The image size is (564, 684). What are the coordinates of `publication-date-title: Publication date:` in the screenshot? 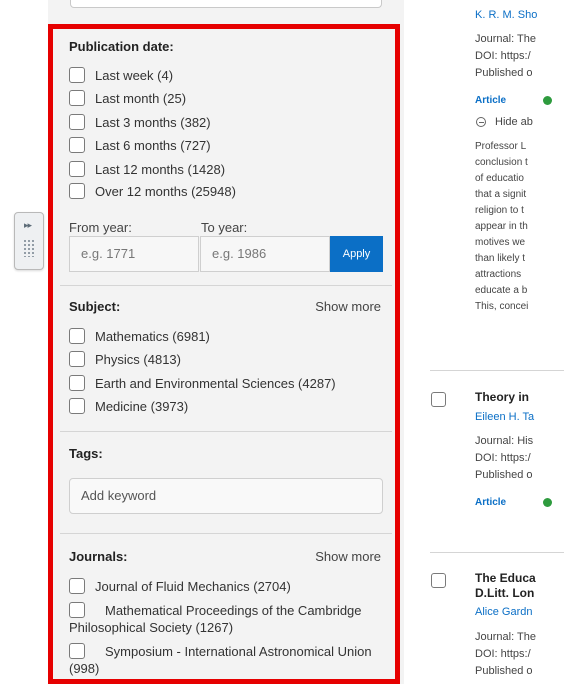 It's located at (121, 46).